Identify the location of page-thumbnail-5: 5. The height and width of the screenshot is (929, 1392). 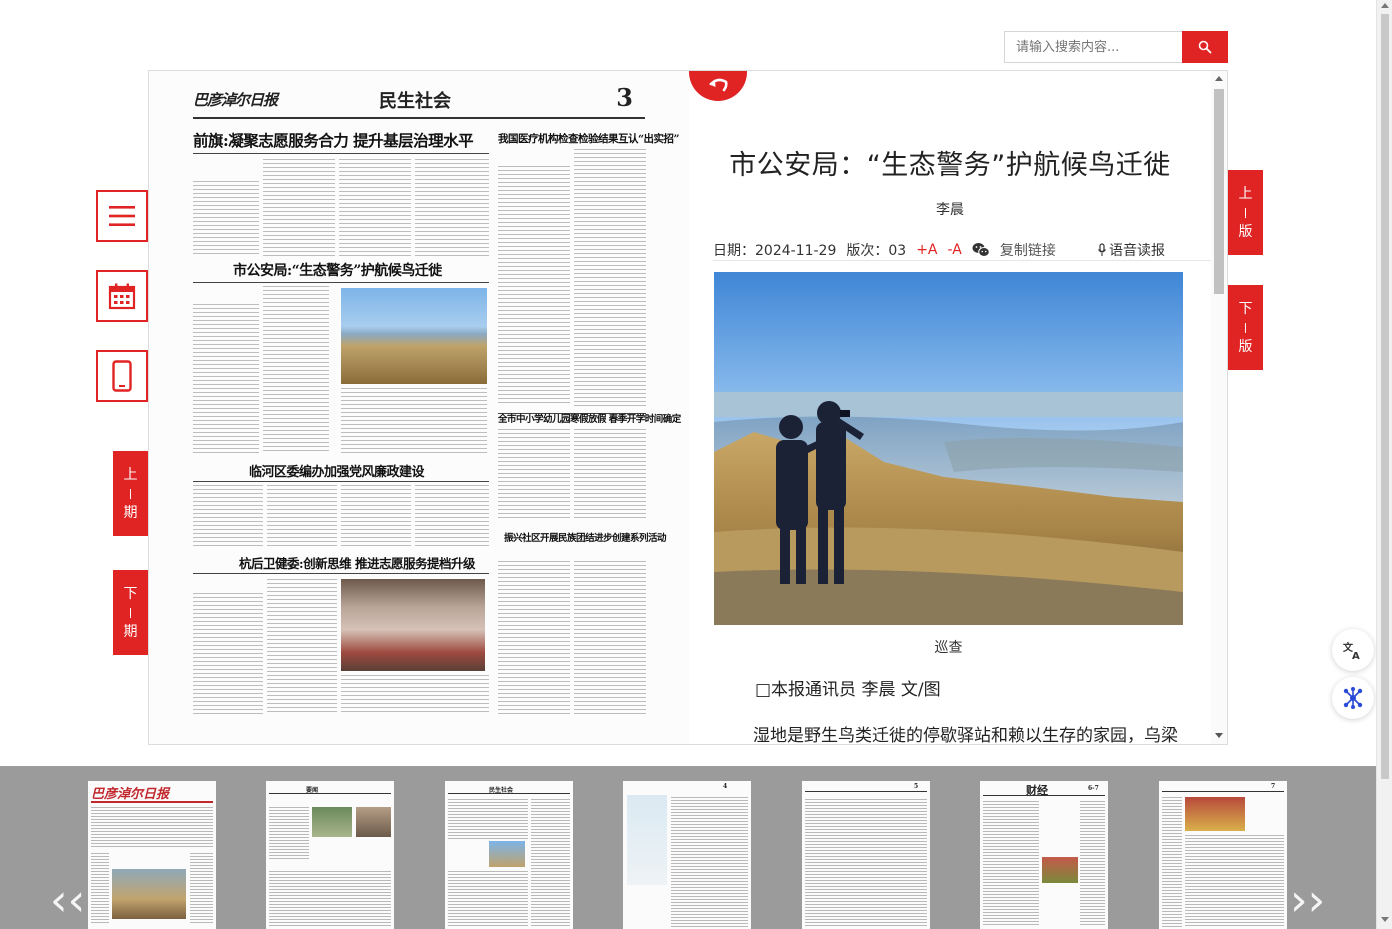
(866, 855).